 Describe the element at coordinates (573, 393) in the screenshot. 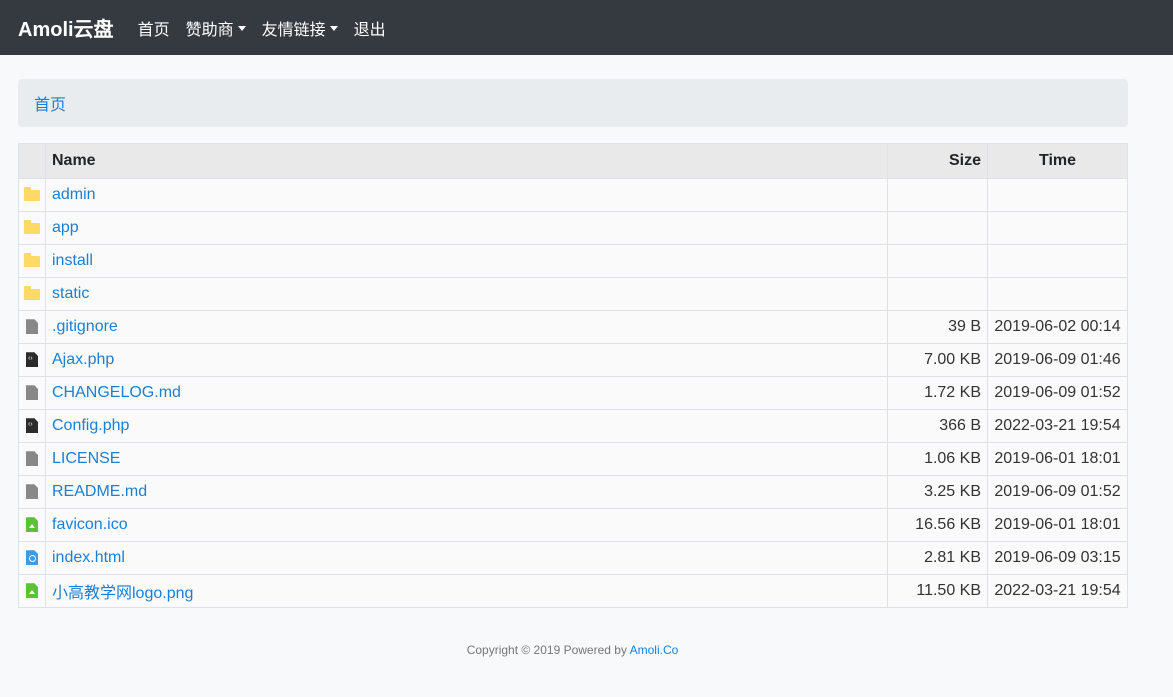

I see `table-row: CHANGELOG.md 1.72 KB 2019-06-09 01:52` at that location.